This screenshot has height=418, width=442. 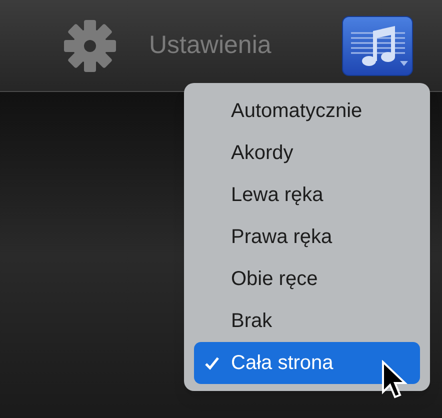 I want to click on menu-item: Brak, so click(x=307, y=321).